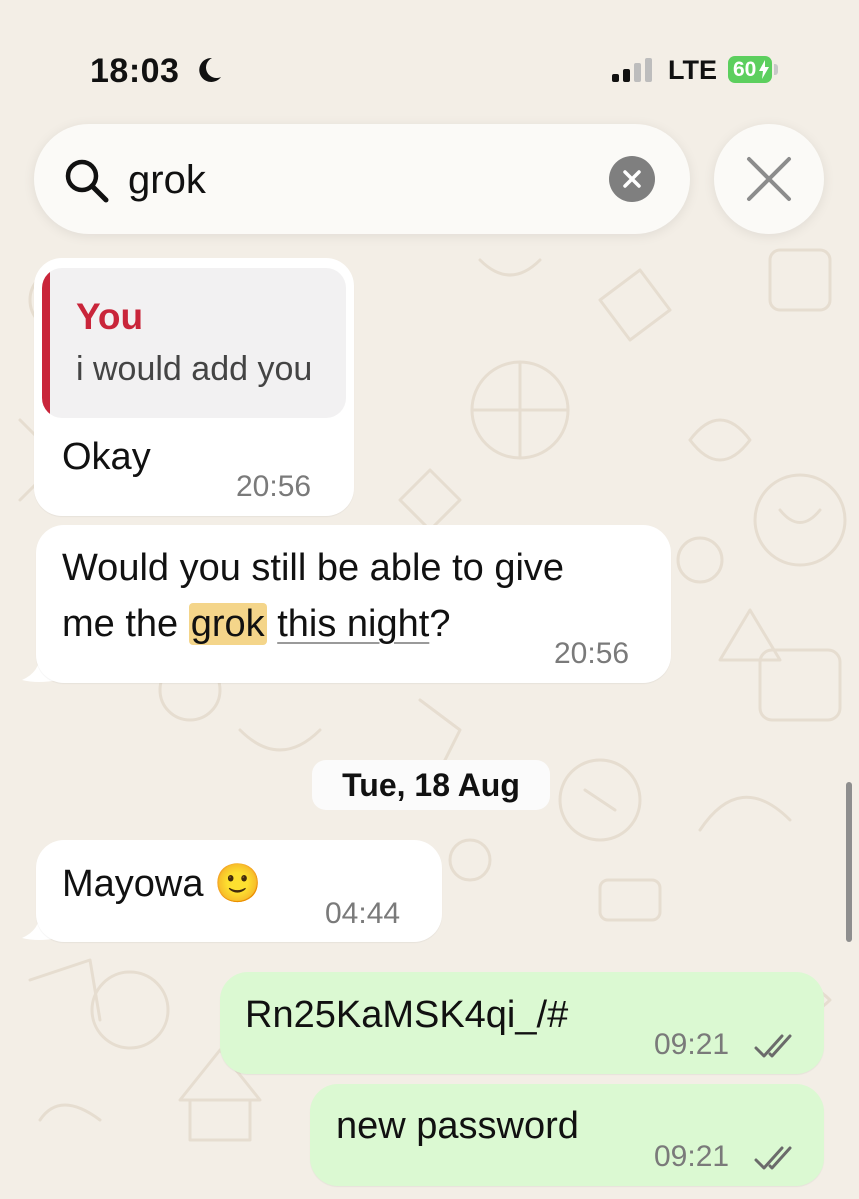  Describe the element at coordinates (407, 1015) in the screenshot. I see `message-text: Rn25KaMSK4qi_/#` at that location.